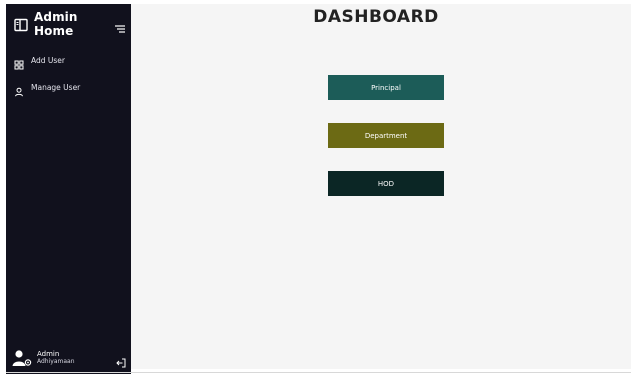 The height and width of the screenshot is (377, 637). I want to click on user-settings-icon, so click(22, 358).